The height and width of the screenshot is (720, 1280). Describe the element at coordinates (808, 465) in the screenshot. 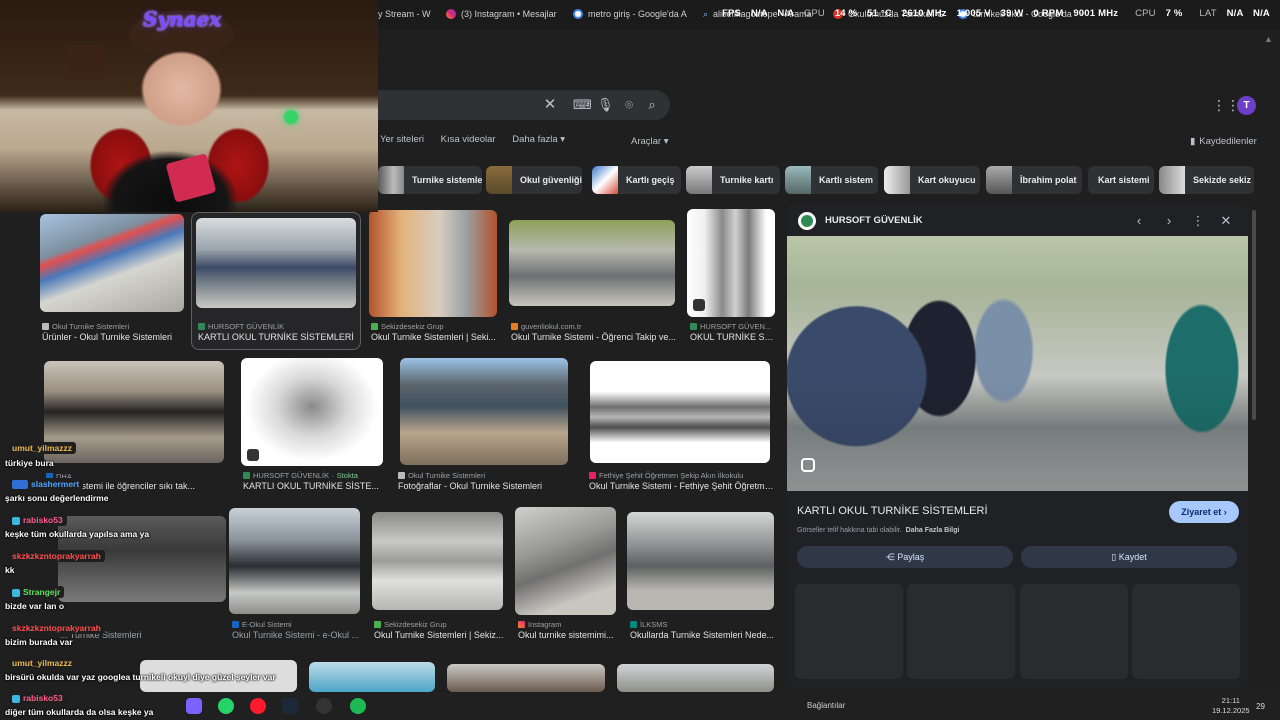

I see `lens-search-icon` at that location.